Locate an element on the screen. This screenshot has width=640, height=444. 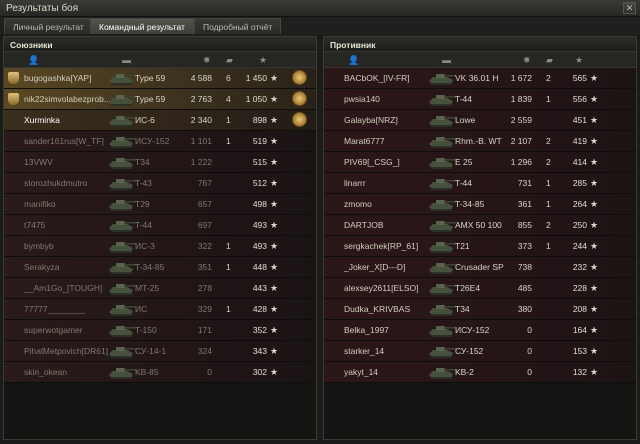
tab-team-result: Командный результат is located at coordinates (142, 26).